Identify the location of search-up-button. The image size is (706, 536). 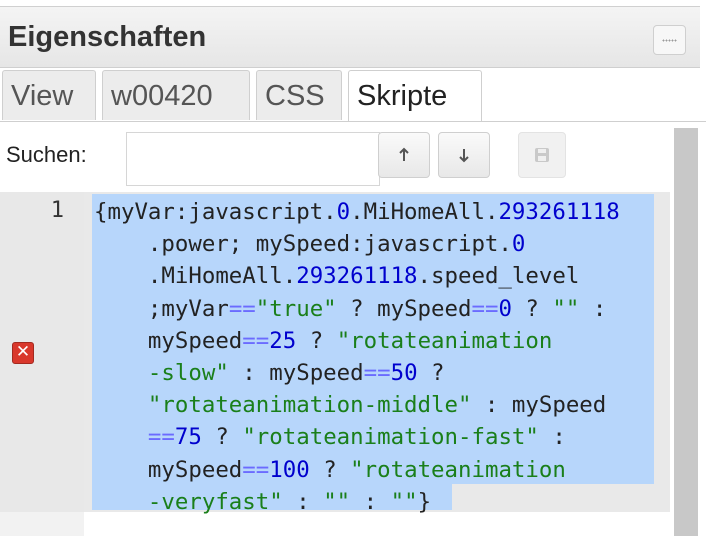
(404, 155).